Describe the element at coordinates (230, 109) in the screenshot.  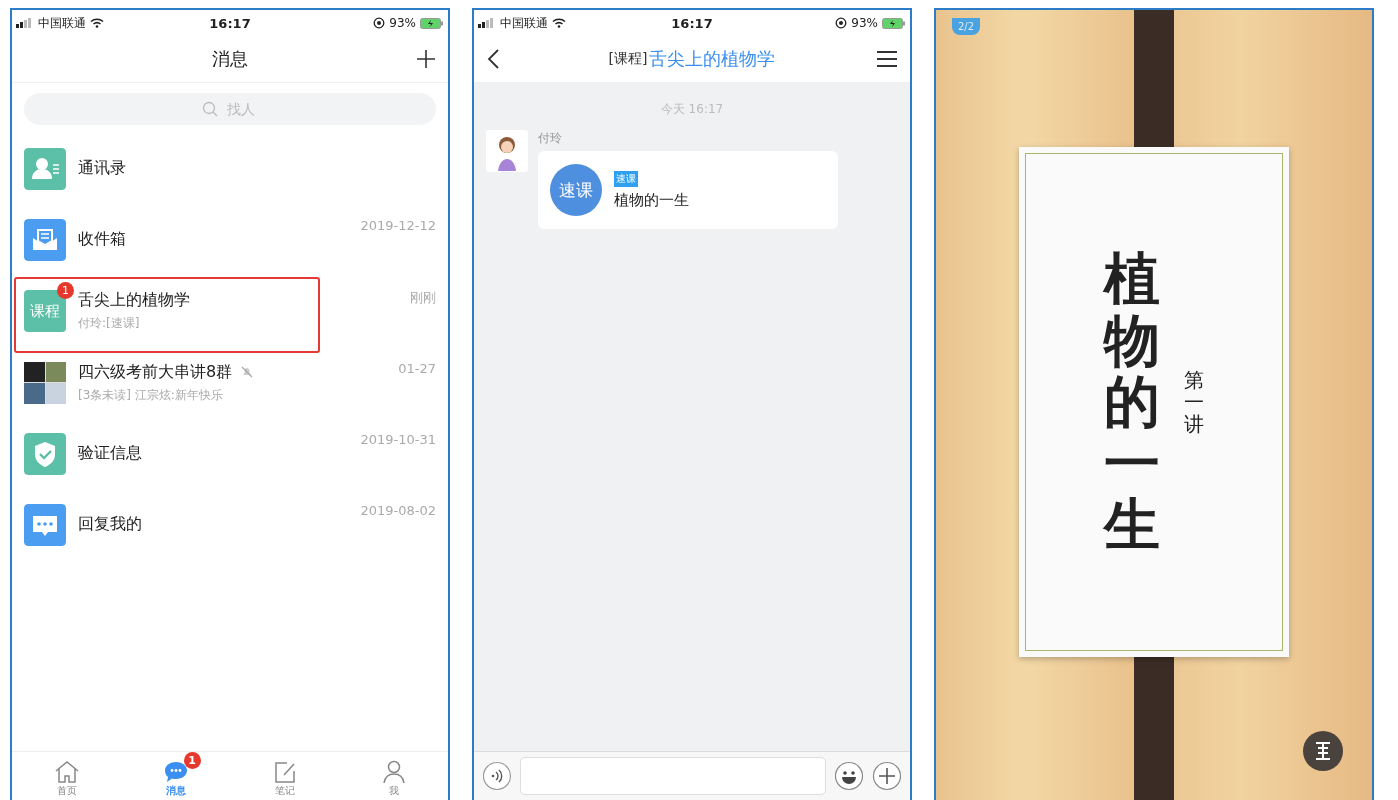
I see `search-field: 找人` at that location.